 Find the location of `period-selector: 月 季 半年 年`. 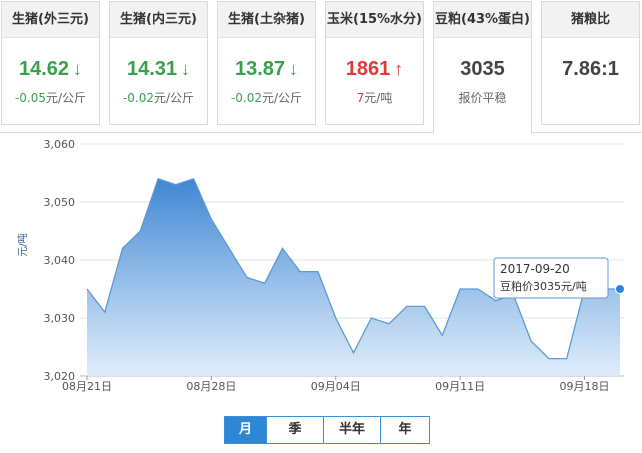

period-selector: 月 季 半年 年 is located at coordinates (327, 430).